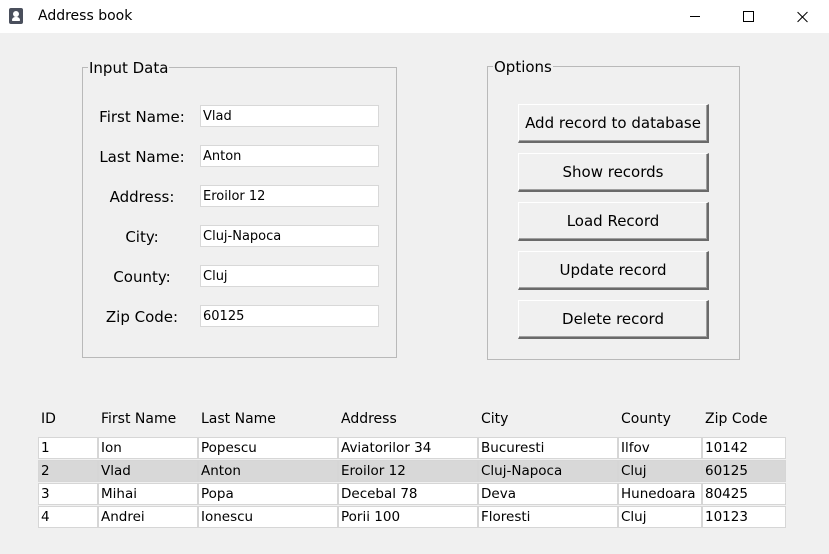 Image resolution: width=829 pixels, height=554 pixels. I want to click on last-name-input, so click(289, 156).